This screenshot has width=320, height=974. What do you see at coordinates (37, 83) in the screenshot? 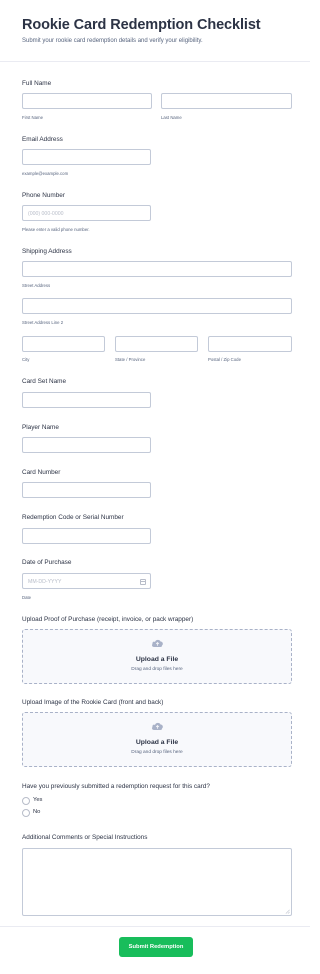
I see `full-name-label: Full Name` at bounding box center [37, 83].